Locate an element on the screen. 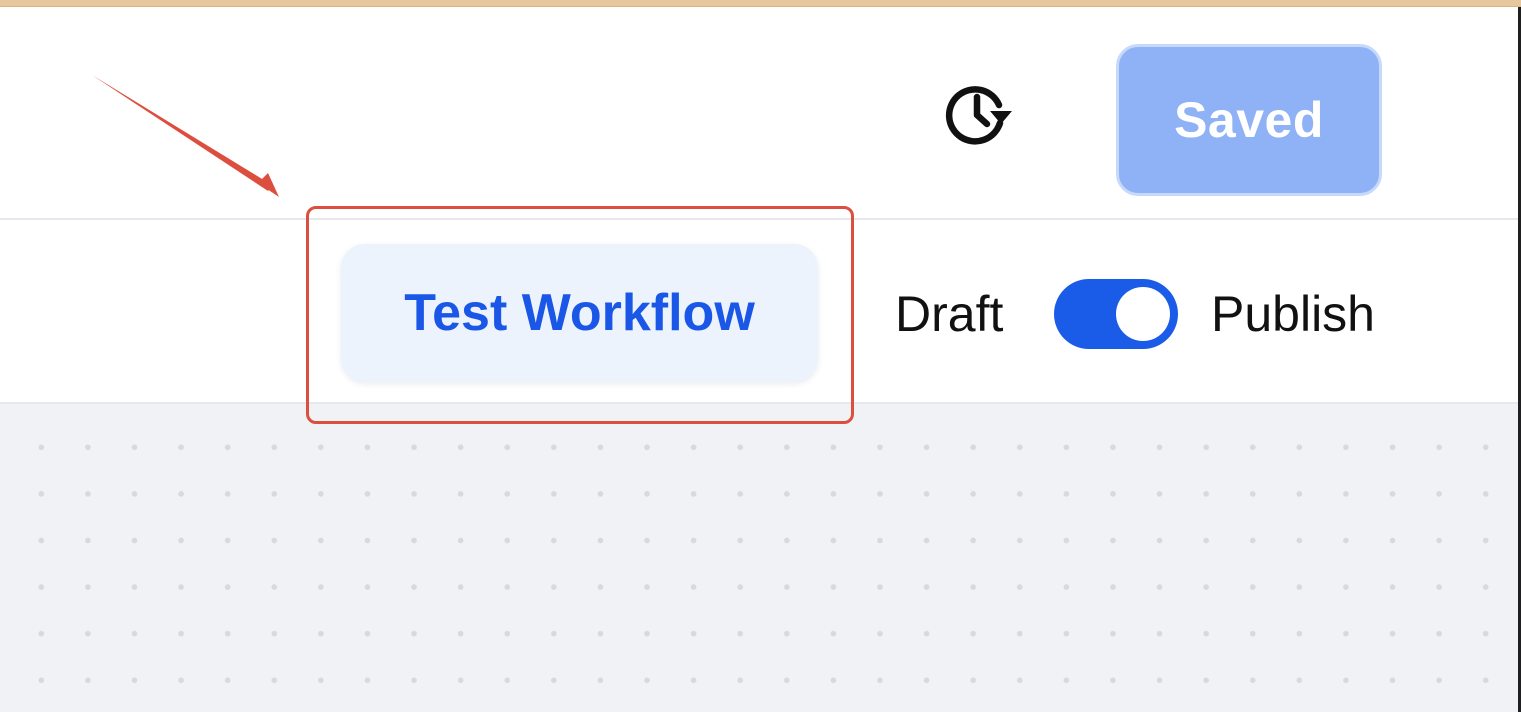 This screenshot has width=1521, height=712. clock-rotate-icon is located at coordinates (978, 116).